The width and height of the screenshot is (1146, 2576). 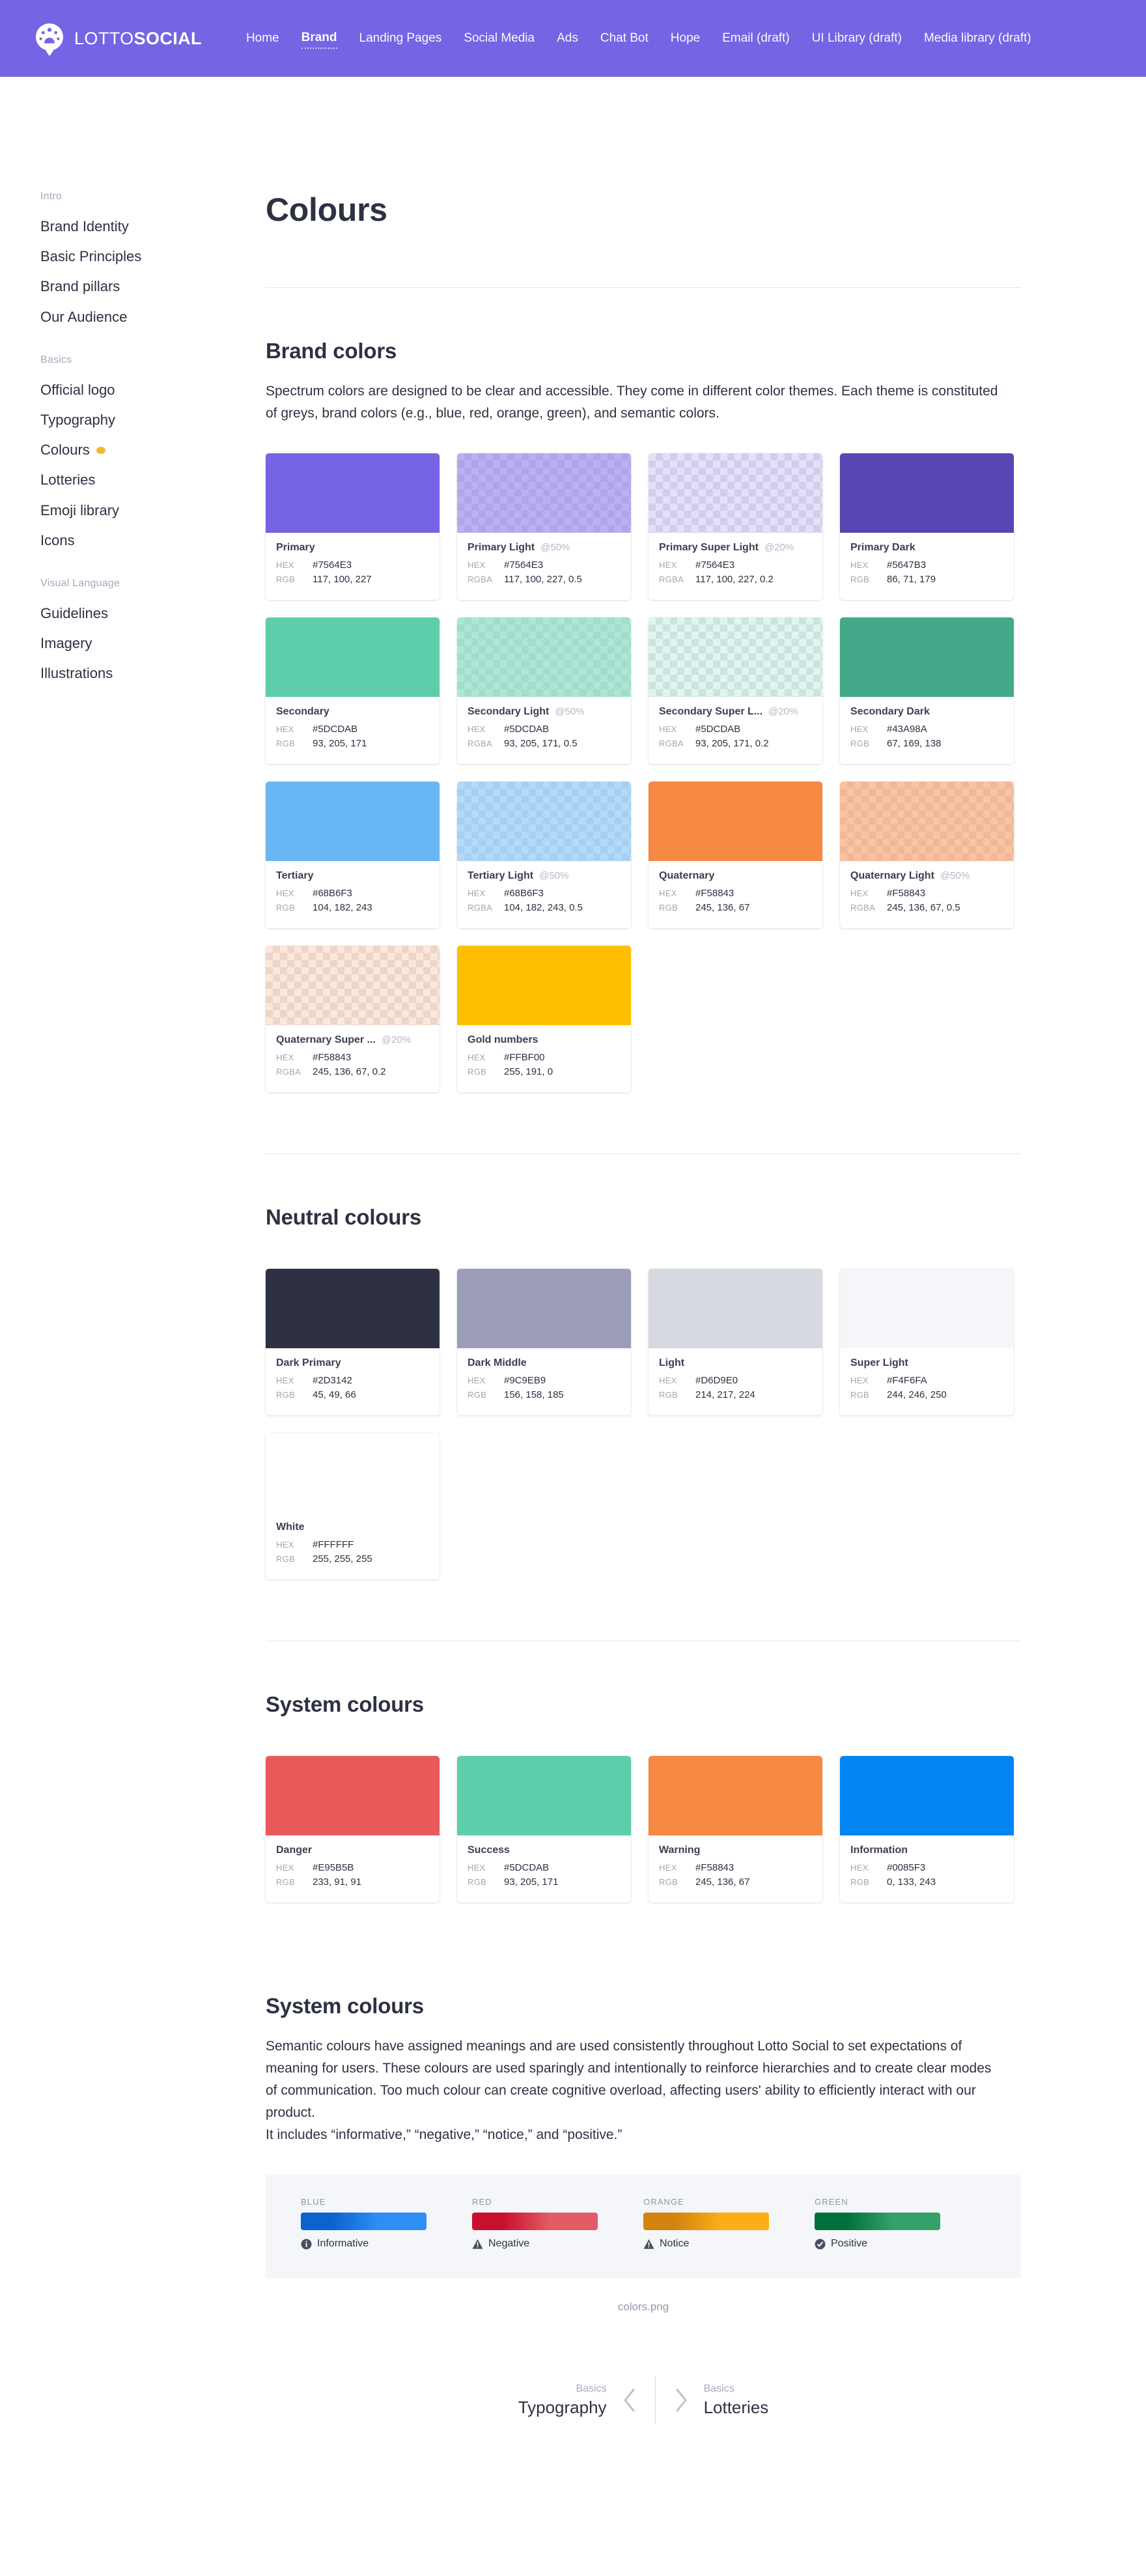 What do you see at coordinates (927, 1829) in the screenshot?
I see `swatch-card-information: Information HEX #0085F3 RGB 0, 133, 243` at bounding box center [927, 1829].